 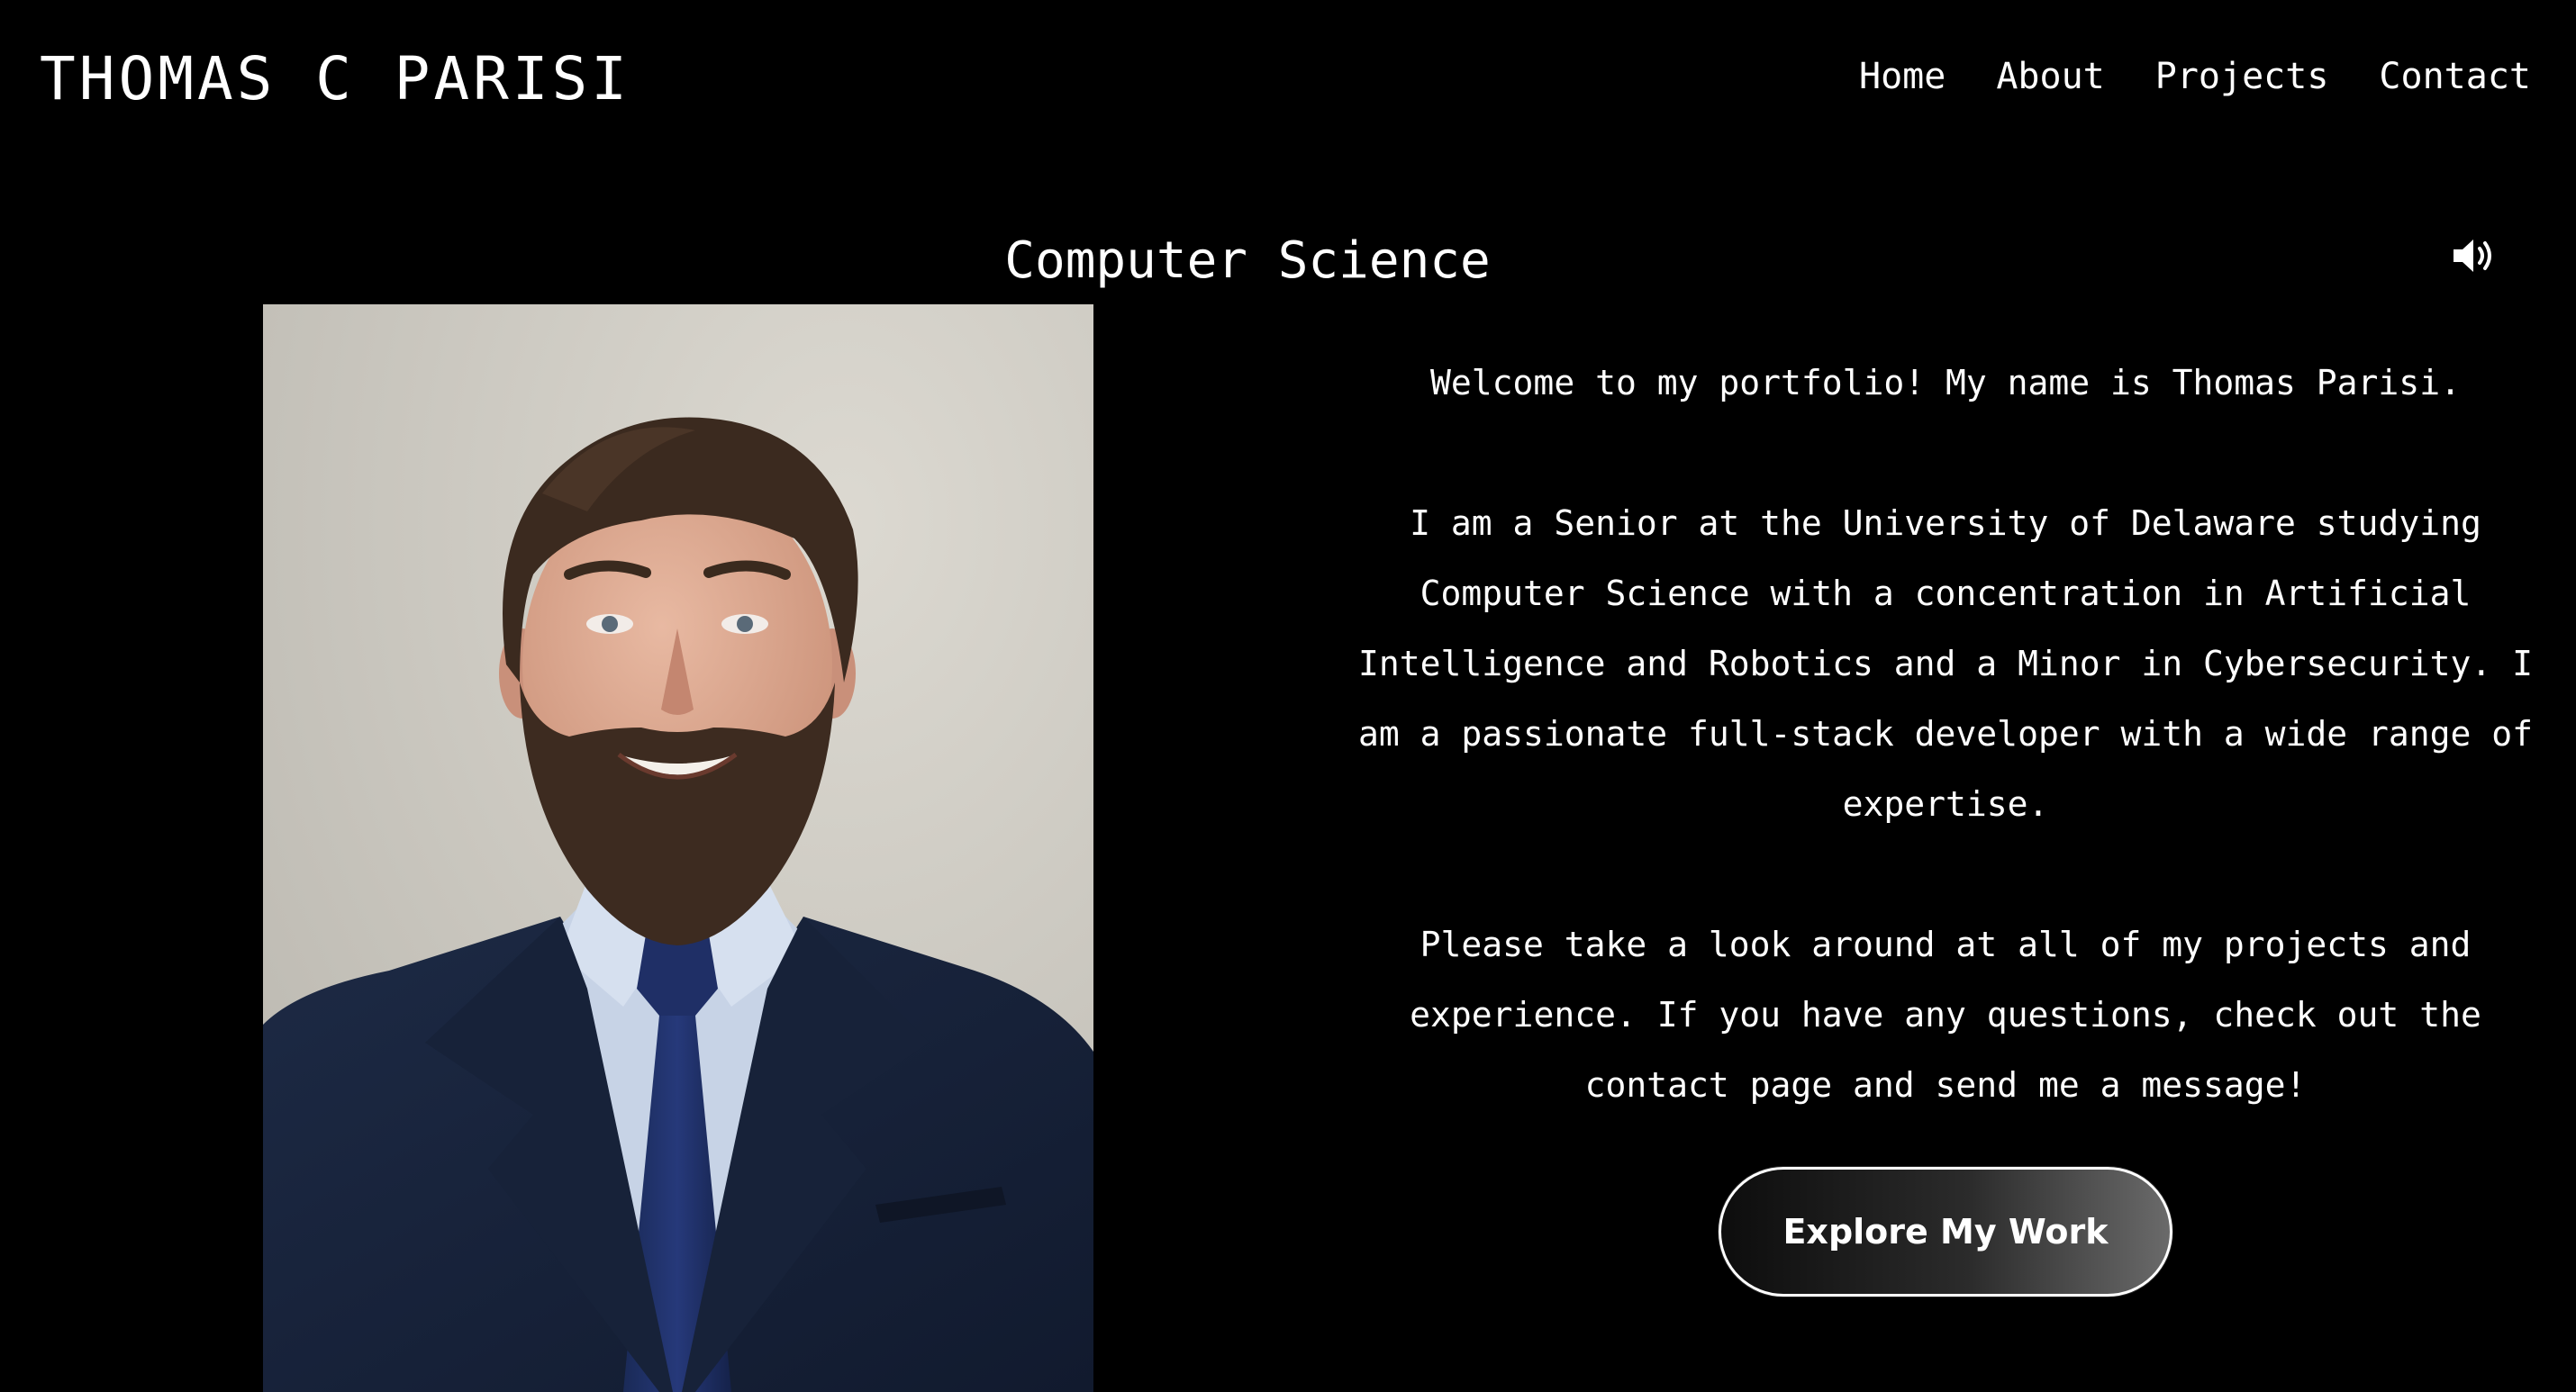 I want to click on site-brand: THOMAS C PARISI, so click(x=335, y=79).